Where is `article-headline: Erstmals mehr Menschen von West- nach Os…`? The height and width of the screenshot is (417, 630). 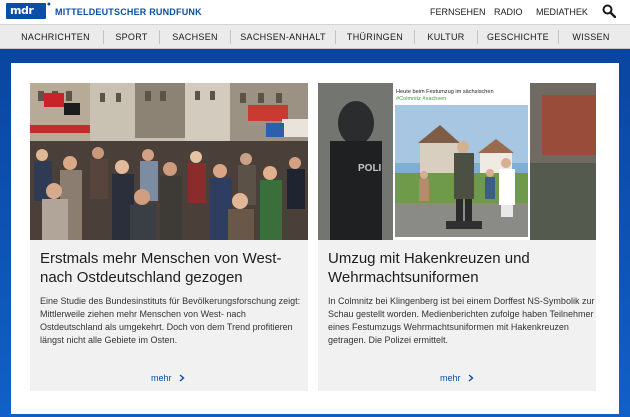 article-headline: Erstmals mehr Menschen von West- nach Os… is located at coordinates (171, 268).